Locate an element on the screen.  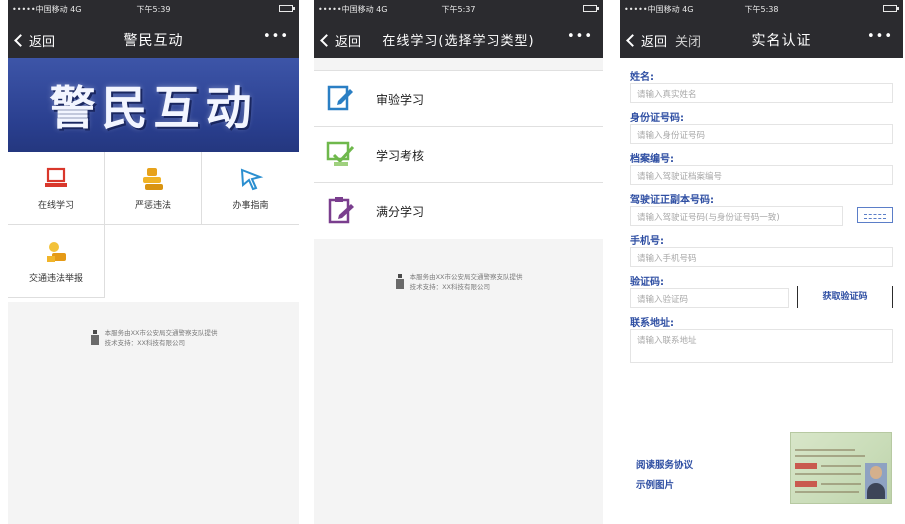
footer-links: 阅读服务协议 示例图片 is located at coordinates (664, 476).